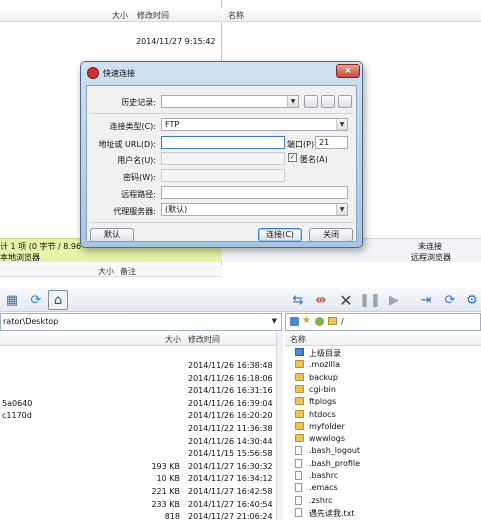 This screenshot has height=520, width=481. I want to click on proxy-select: (默认) ▼, so click(254, 209).